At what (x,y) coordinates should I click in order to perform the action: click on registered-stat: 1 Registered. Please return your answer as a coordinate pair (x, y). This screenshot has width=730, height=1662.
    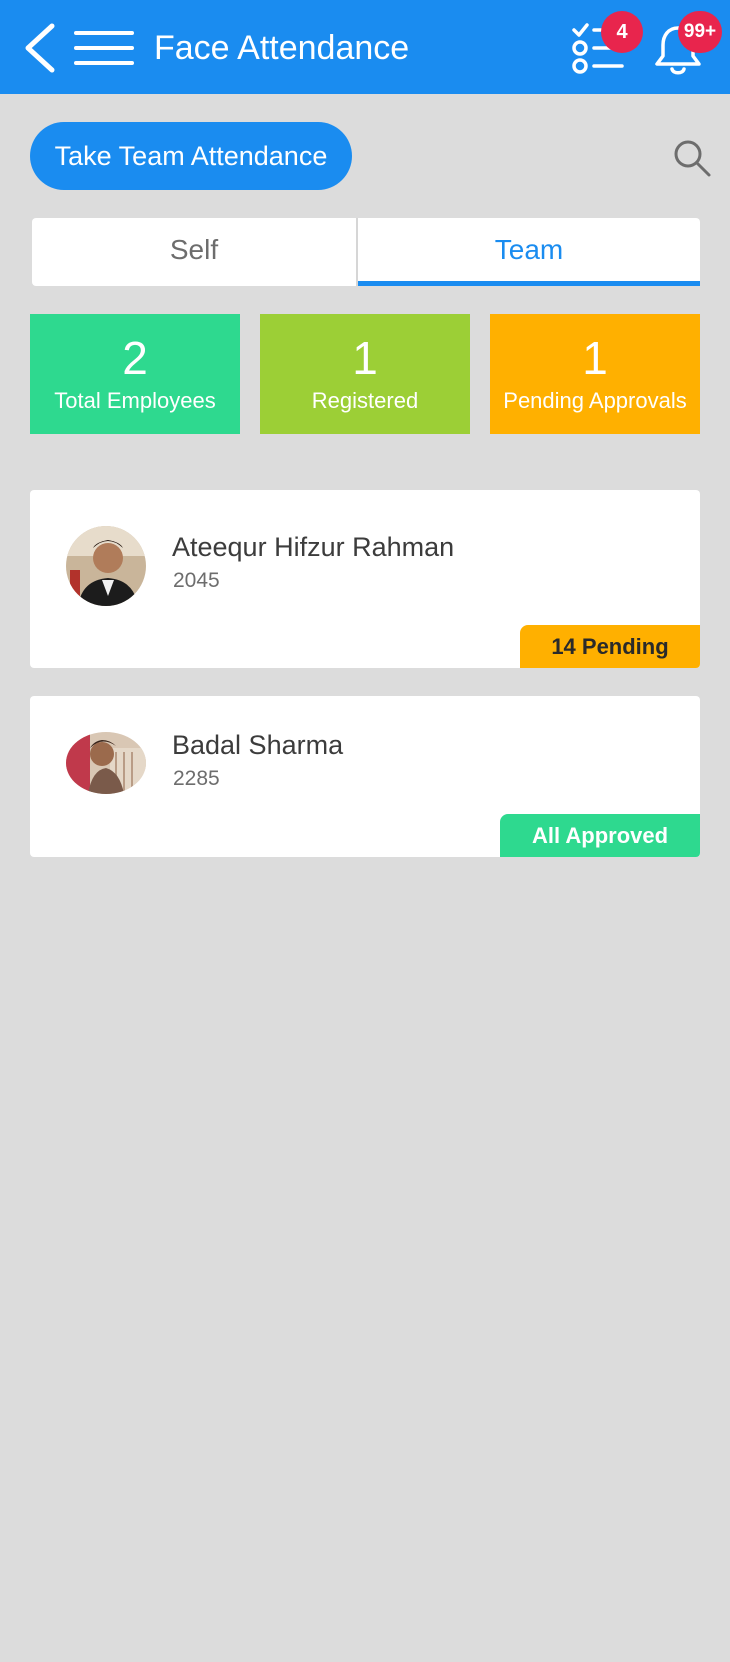
    Looking at the image, I should click on (365, 374).